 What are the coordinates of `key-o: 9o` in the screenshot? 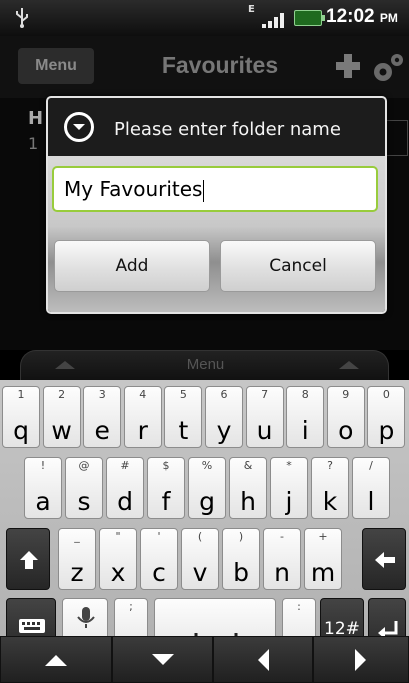 It's located at (345, 417).